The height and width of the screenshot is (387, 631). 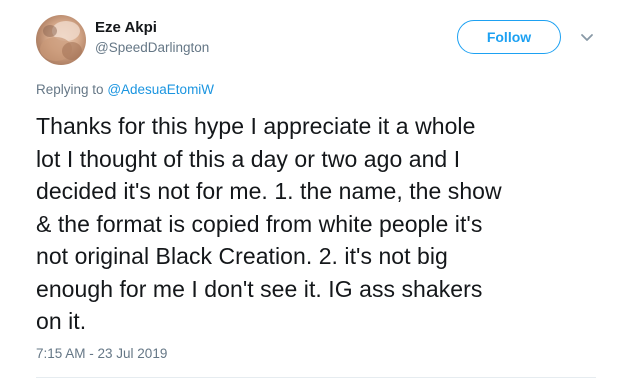 What do you see at coordinates (70, 89) in the screenshot?
I see `reply-prefix: Replying to` at bounding box center [70, 89].